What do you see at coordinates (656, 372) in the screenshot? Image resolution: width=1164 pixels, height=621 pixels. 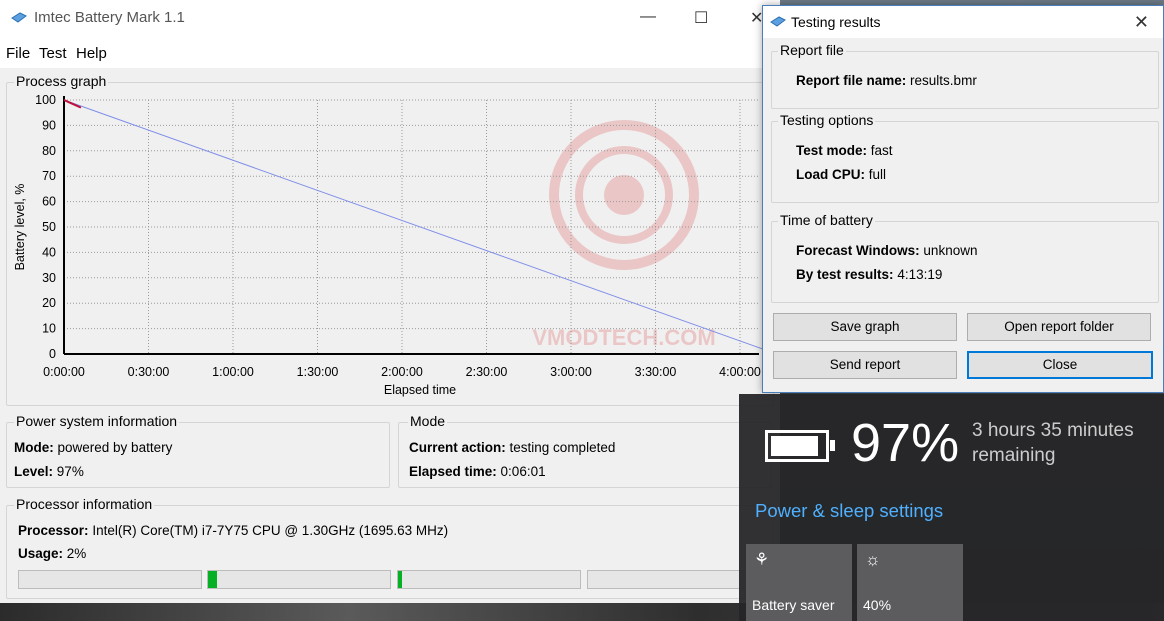 I see `x-tick-label: 3:30:00` at bounding box center [656, 372].